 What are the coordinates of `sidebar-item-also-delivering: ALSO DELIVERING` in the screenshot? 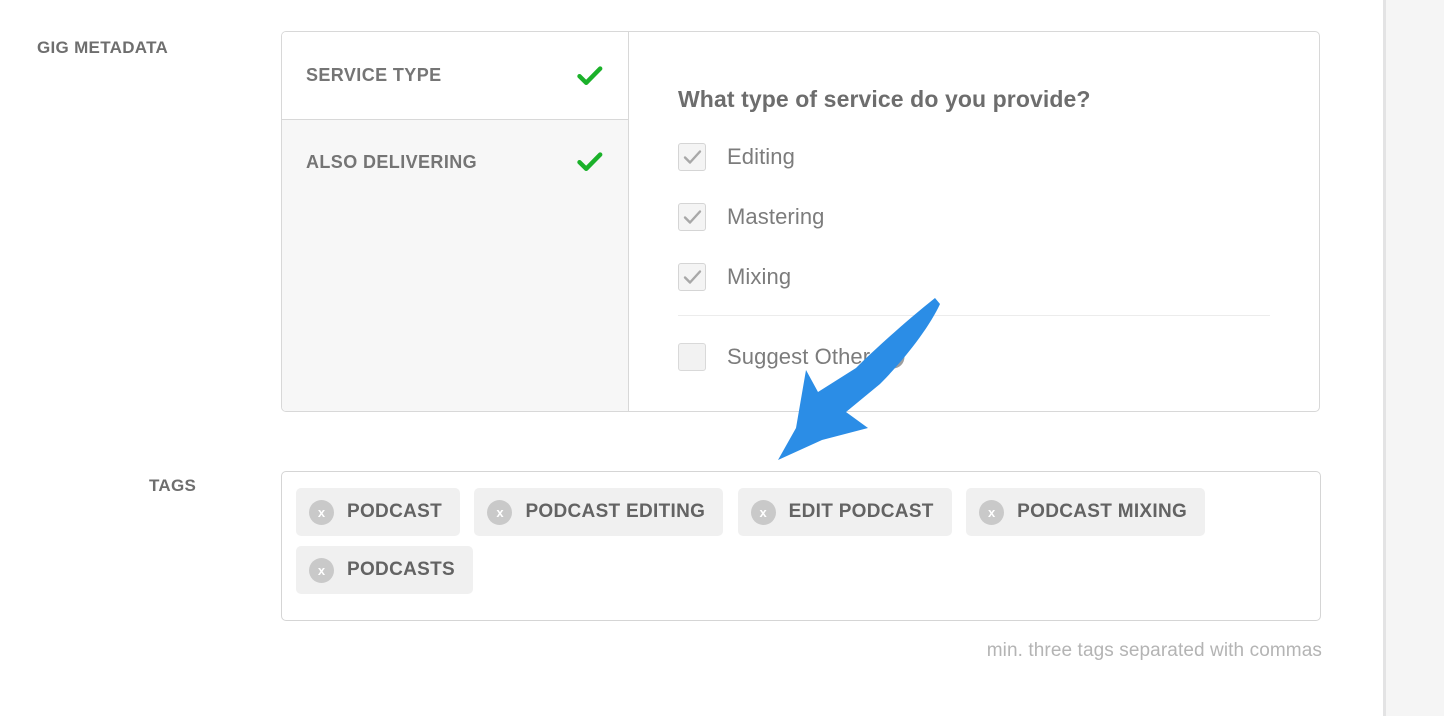 It's located at (455, 265).